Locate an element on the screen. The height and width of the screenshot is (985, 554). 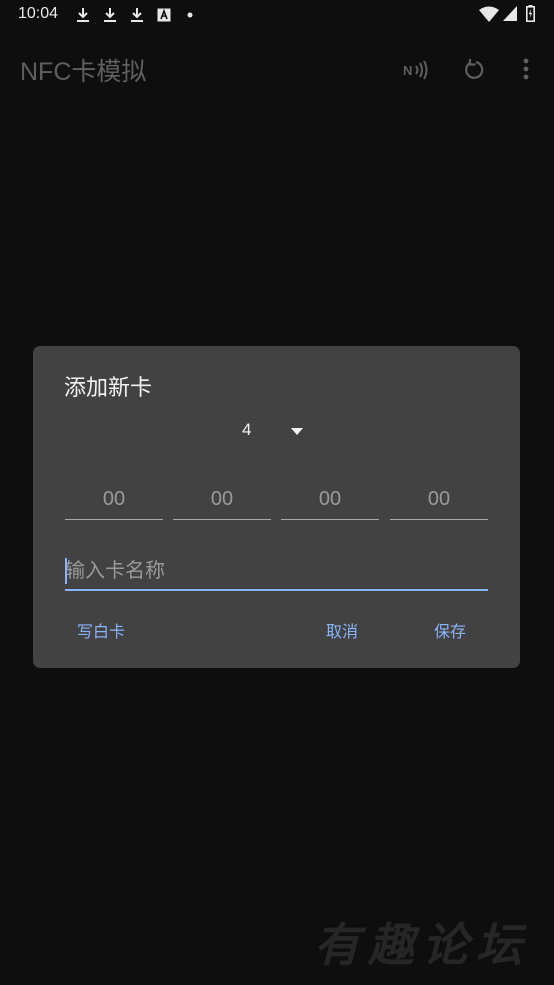
battery-icon is located at coordinates (530, 13).